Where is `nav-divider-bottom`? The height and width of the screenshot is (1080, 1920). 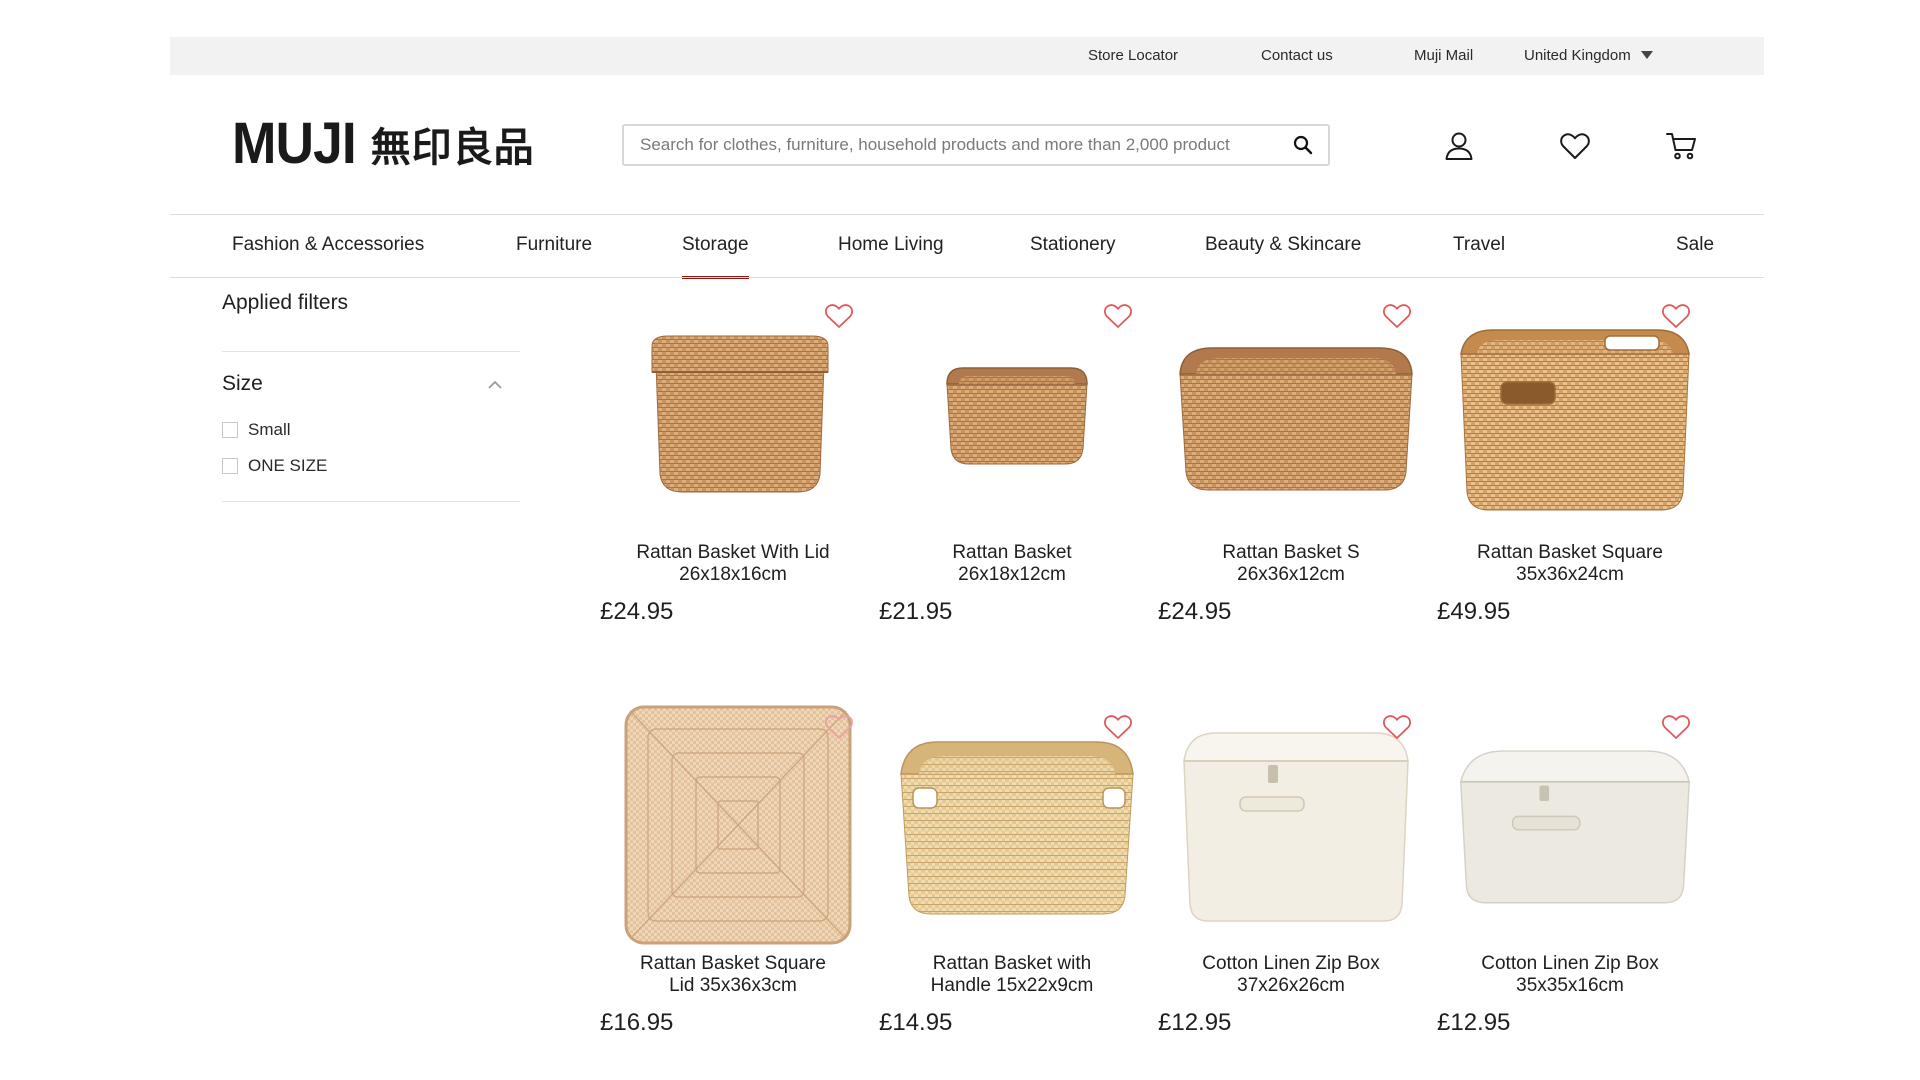 nav-divider-bottom is located at coordinates (967, 277).